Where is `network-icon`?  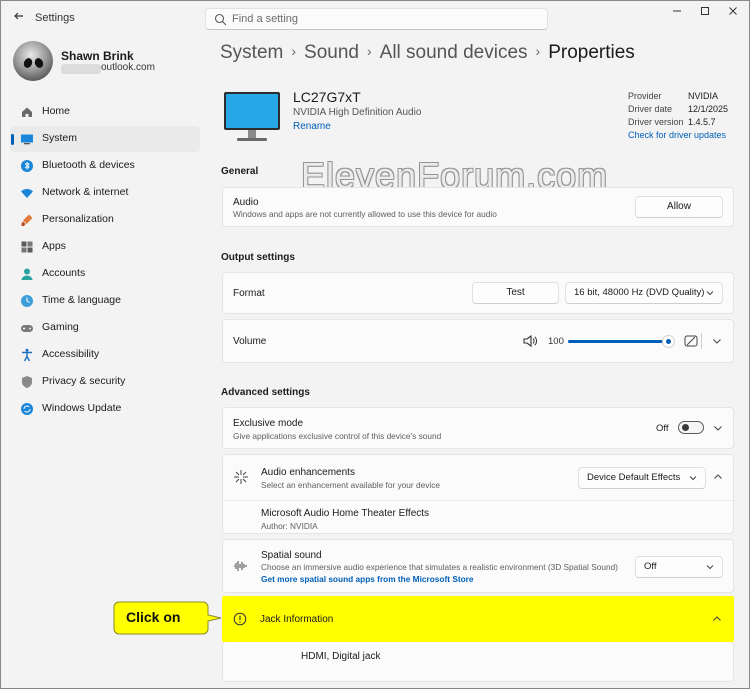
network-icon is located at coordinates (27, 193).